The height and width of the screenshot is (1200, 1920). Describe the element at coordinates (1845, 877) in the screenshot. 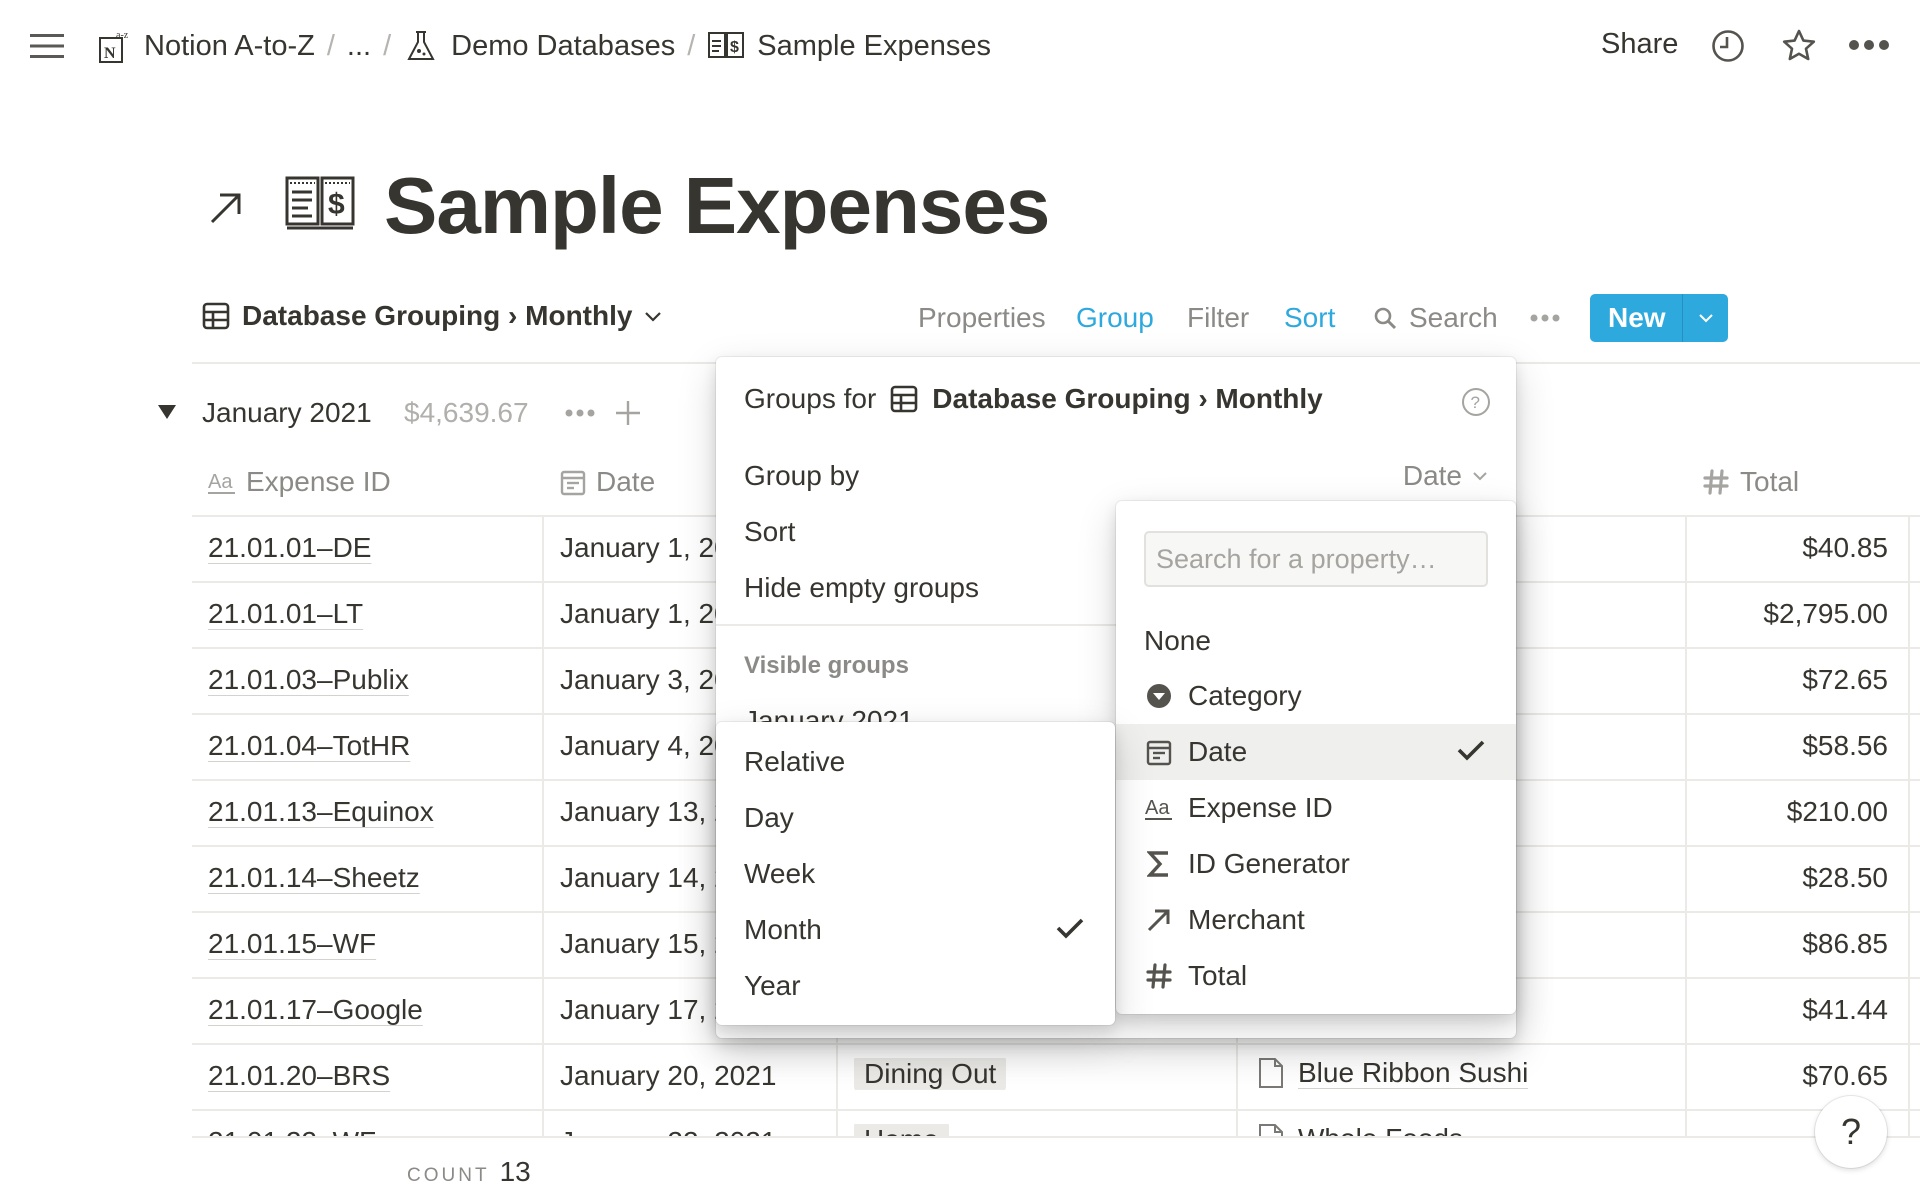

I see `cell-total: $28.50` at that location.